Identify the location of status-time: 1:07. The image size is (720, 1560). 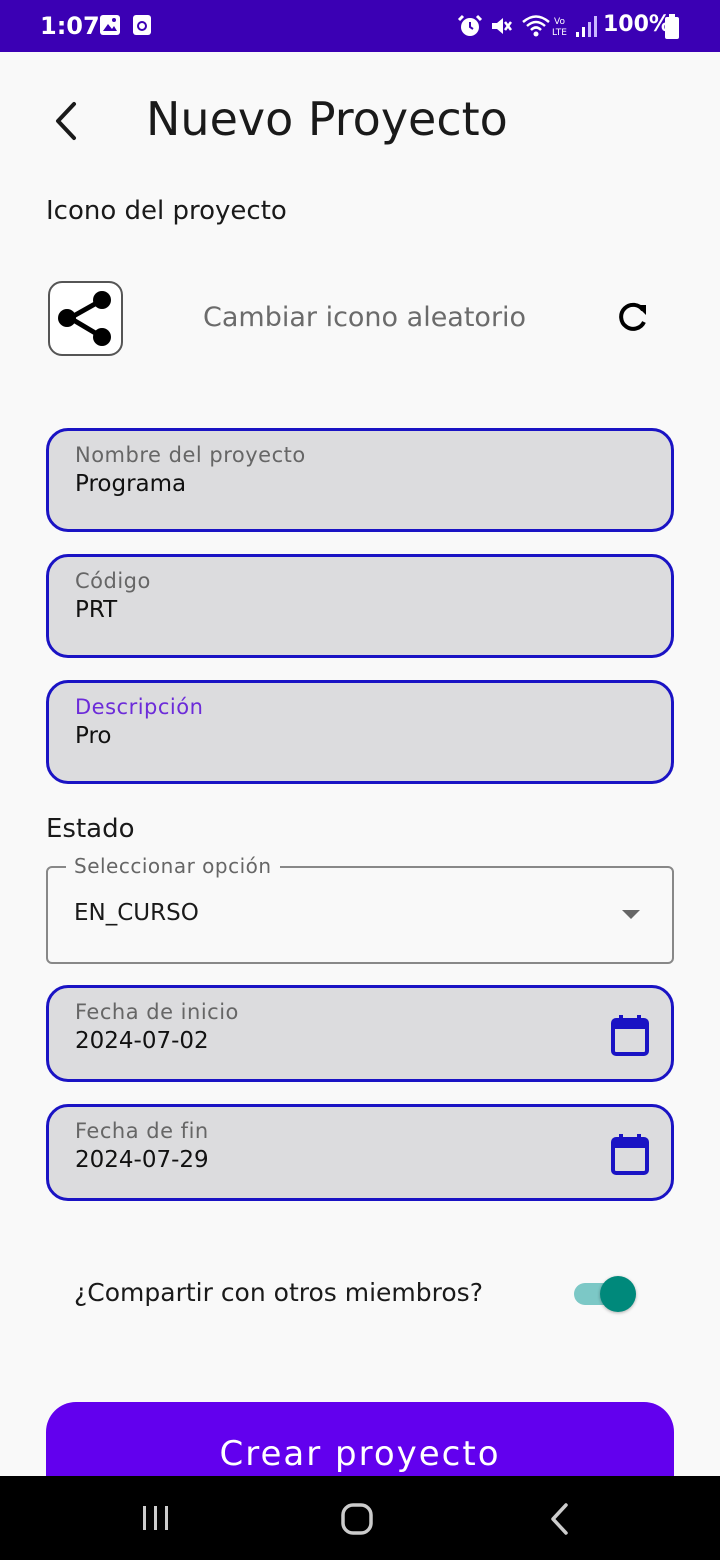
(70, 26).